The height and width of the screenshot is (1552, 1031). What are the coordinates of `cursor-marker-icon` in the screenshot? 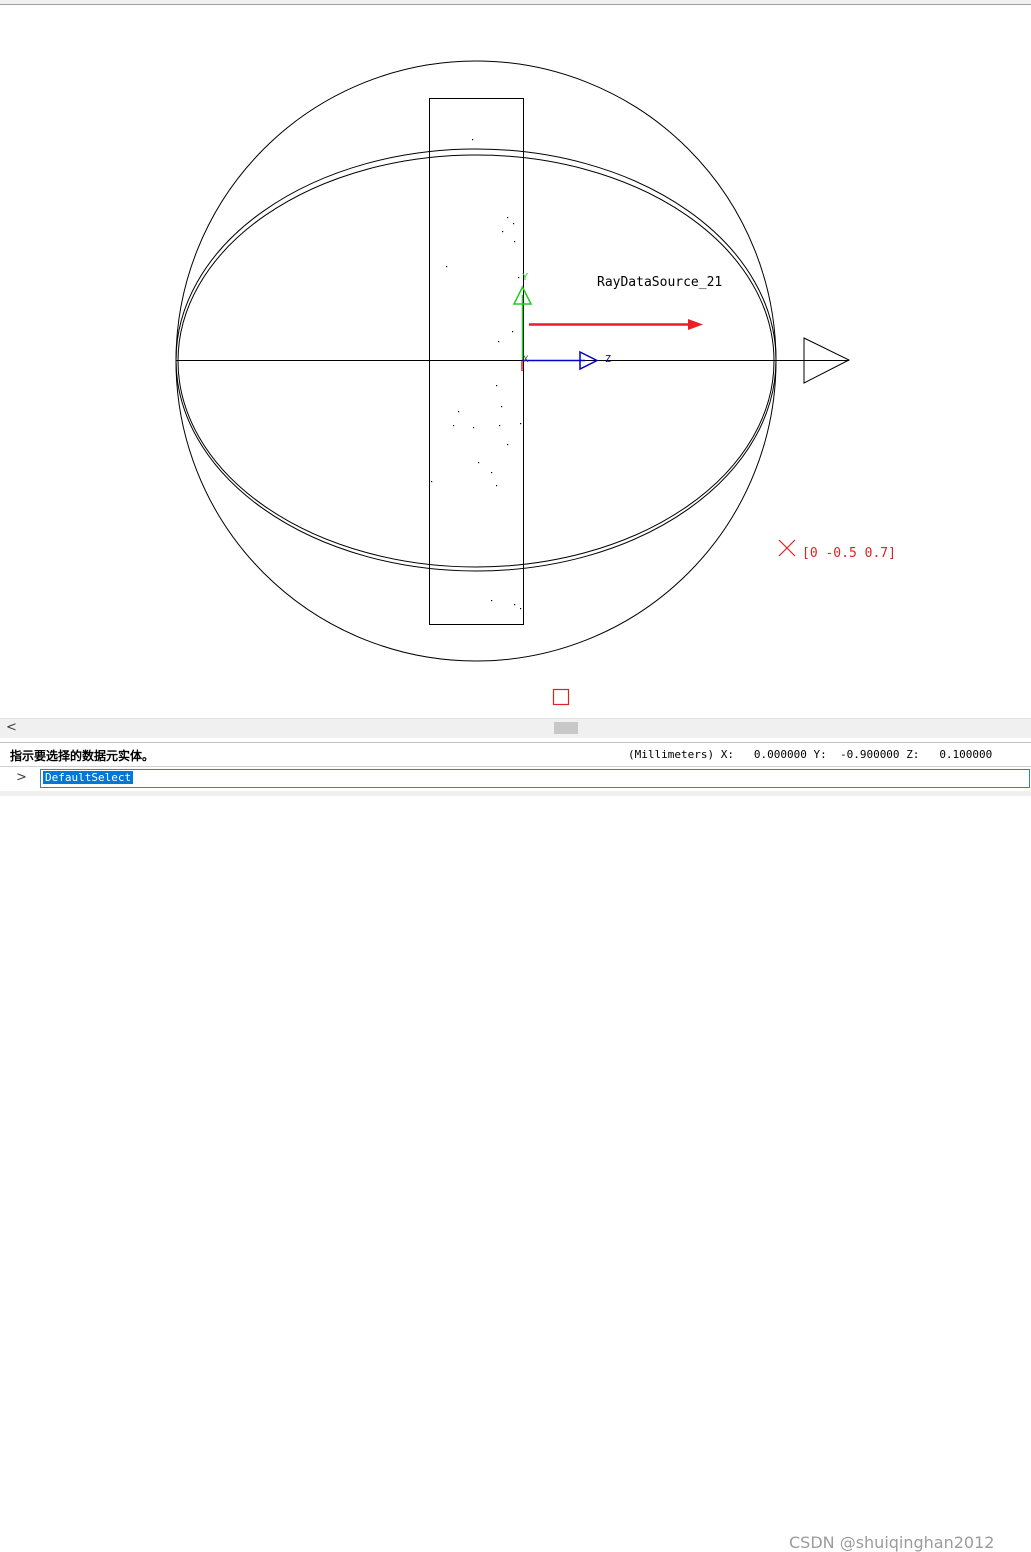 It's located at (787, 548).